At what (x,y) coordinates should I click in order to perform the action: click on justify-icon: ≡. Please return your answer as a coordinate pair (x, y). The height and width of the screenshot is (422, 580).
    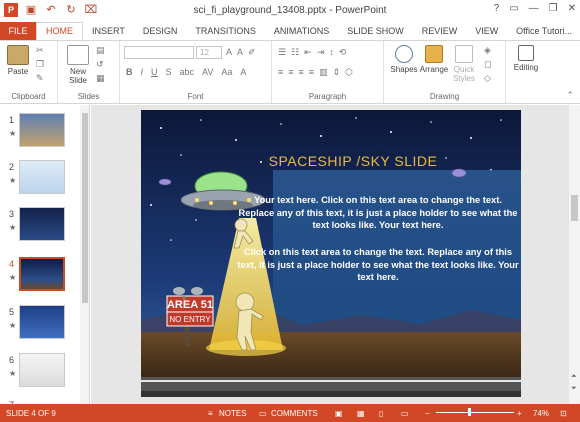
    Looking at the image, I should click on (311, 72).